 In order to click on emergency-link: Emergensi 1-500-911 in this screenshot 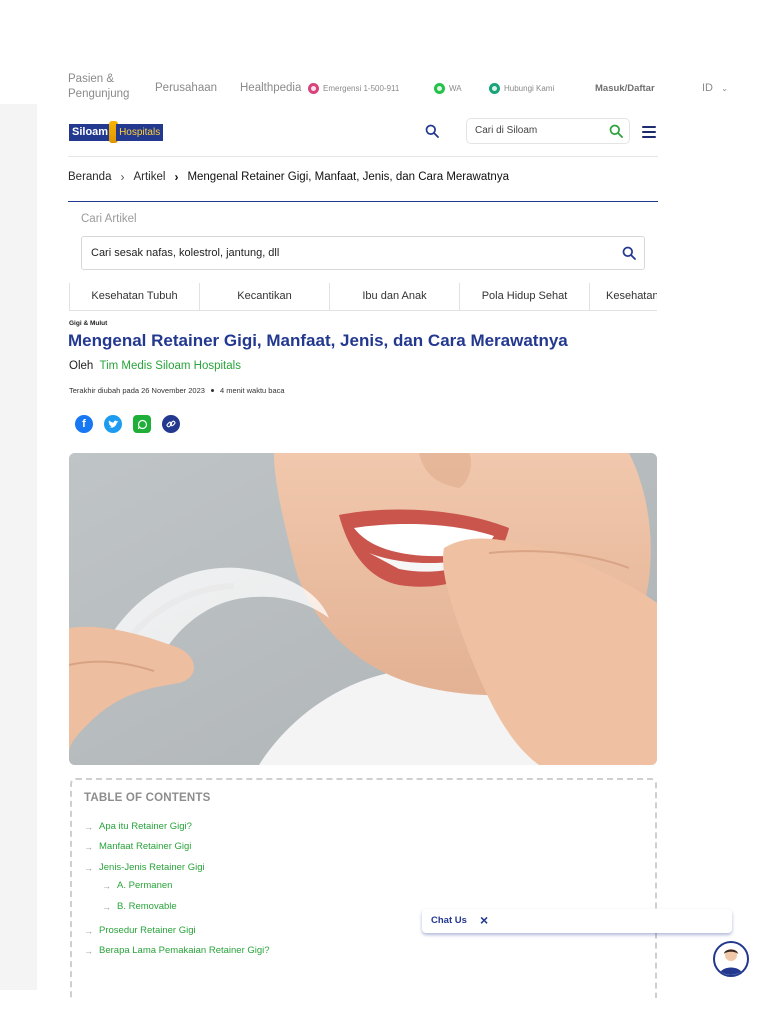, I will do `click(353, 88)`.